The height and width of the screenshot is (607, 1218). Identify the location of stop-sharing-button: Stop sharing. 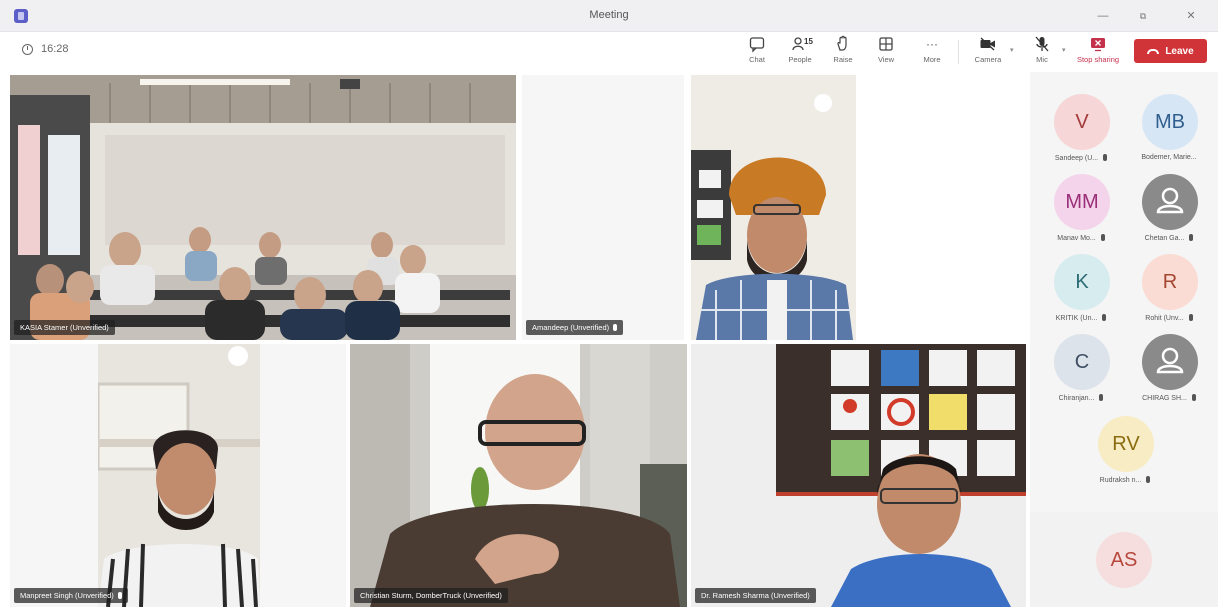
(1098, 52).